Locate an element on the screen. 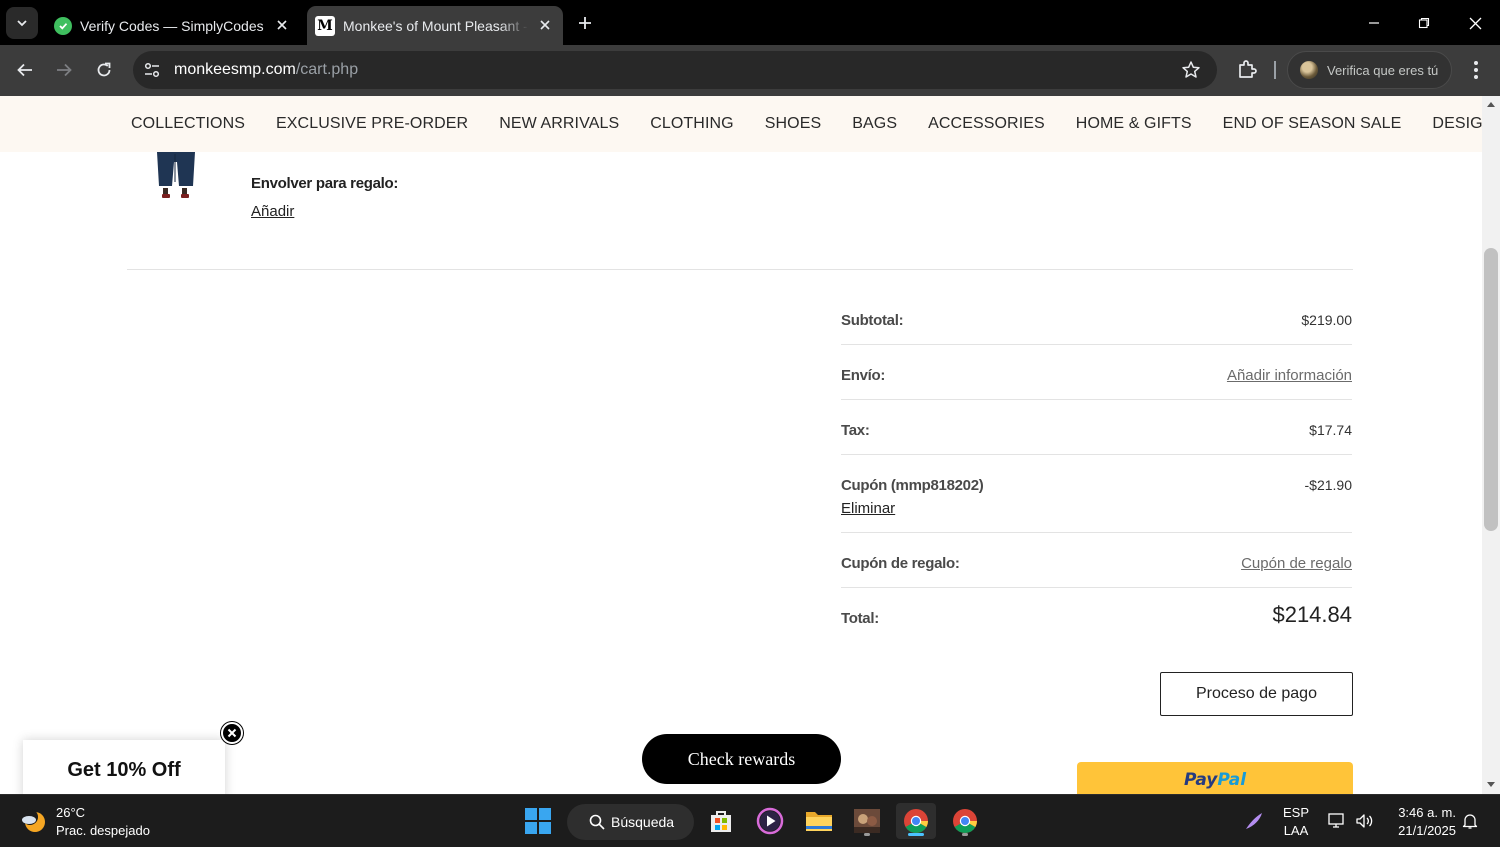  close-icon is located at coordinates (232, 733).